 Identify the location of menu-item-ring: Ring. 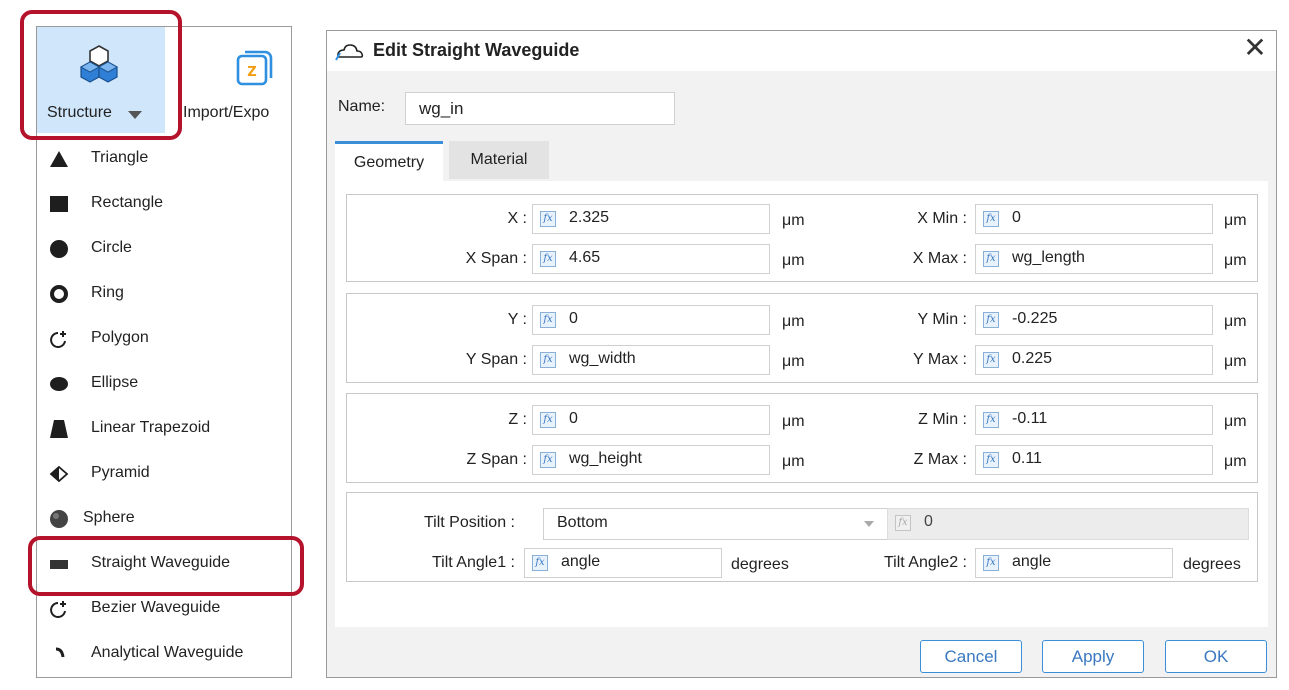
(164, 294).